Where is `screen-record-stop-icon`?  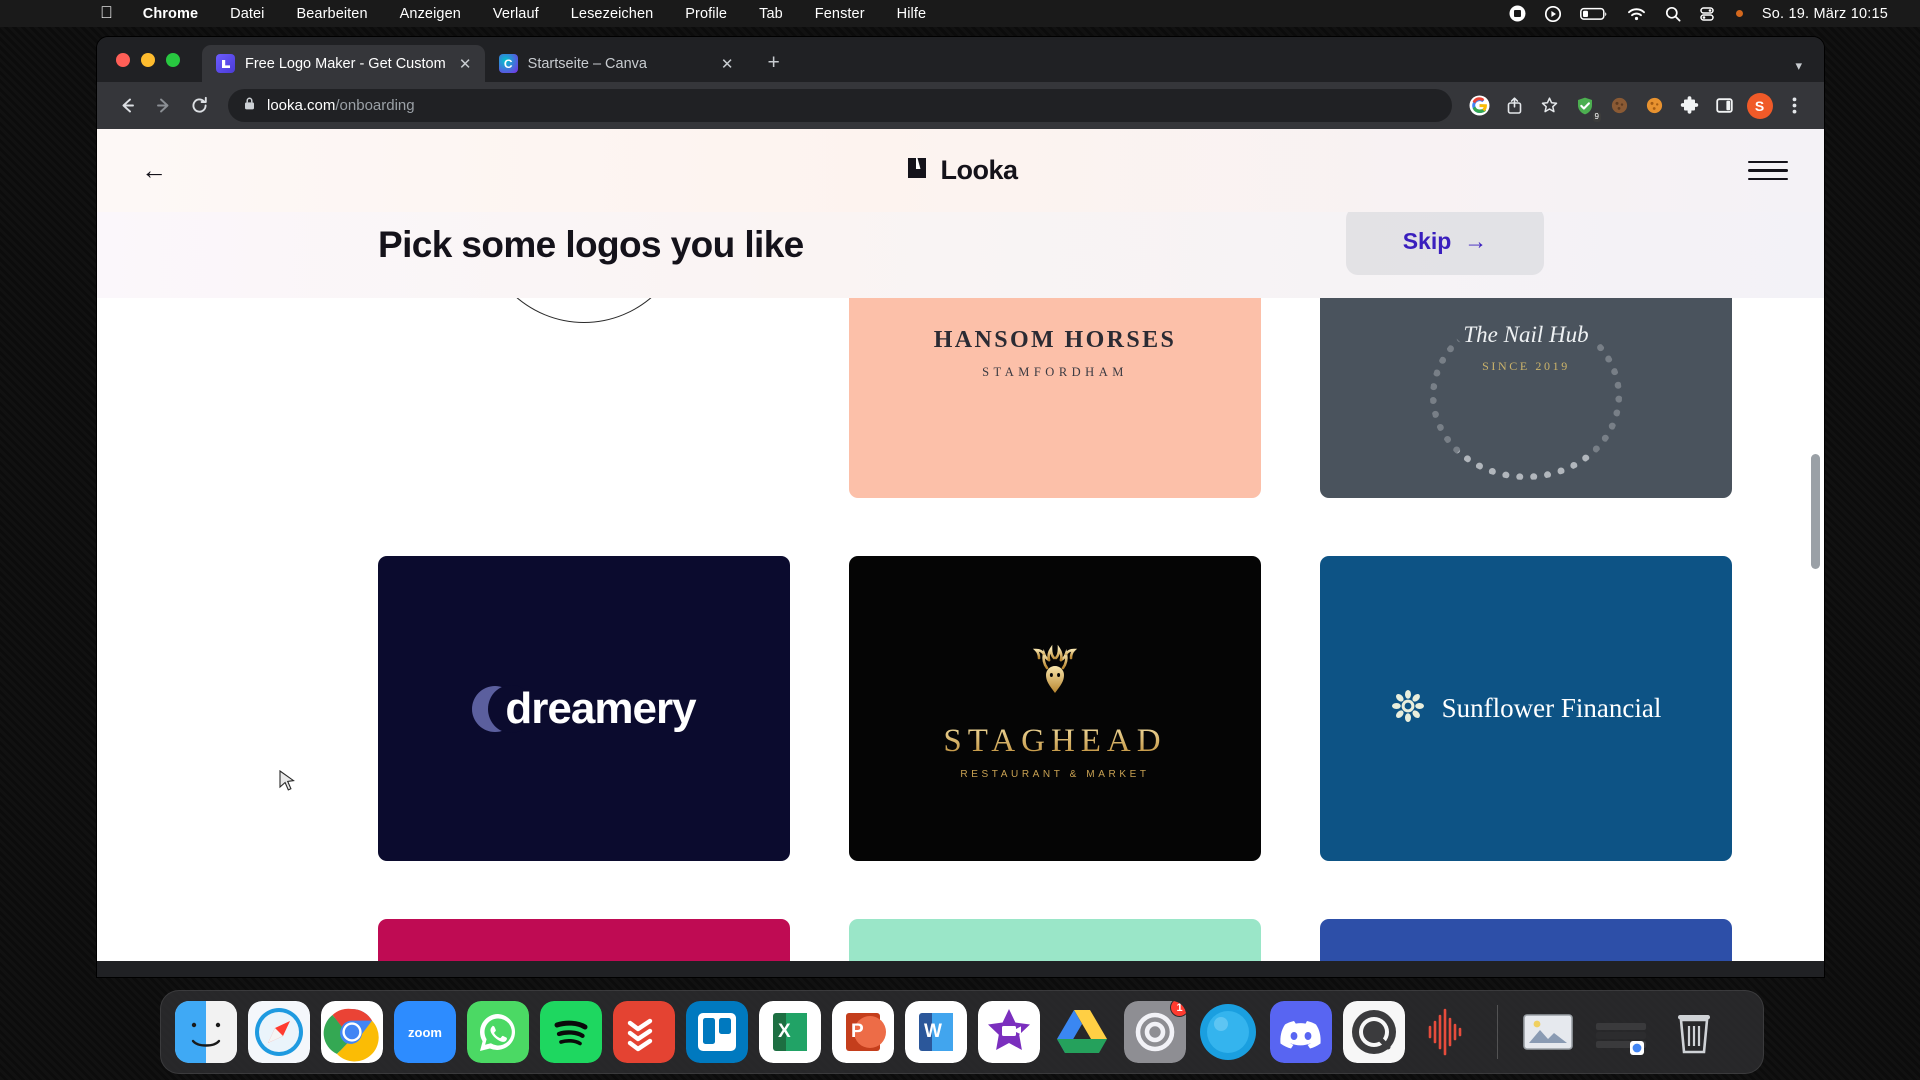 screen-record-stop-icon is located at coordinates (1517, 13).